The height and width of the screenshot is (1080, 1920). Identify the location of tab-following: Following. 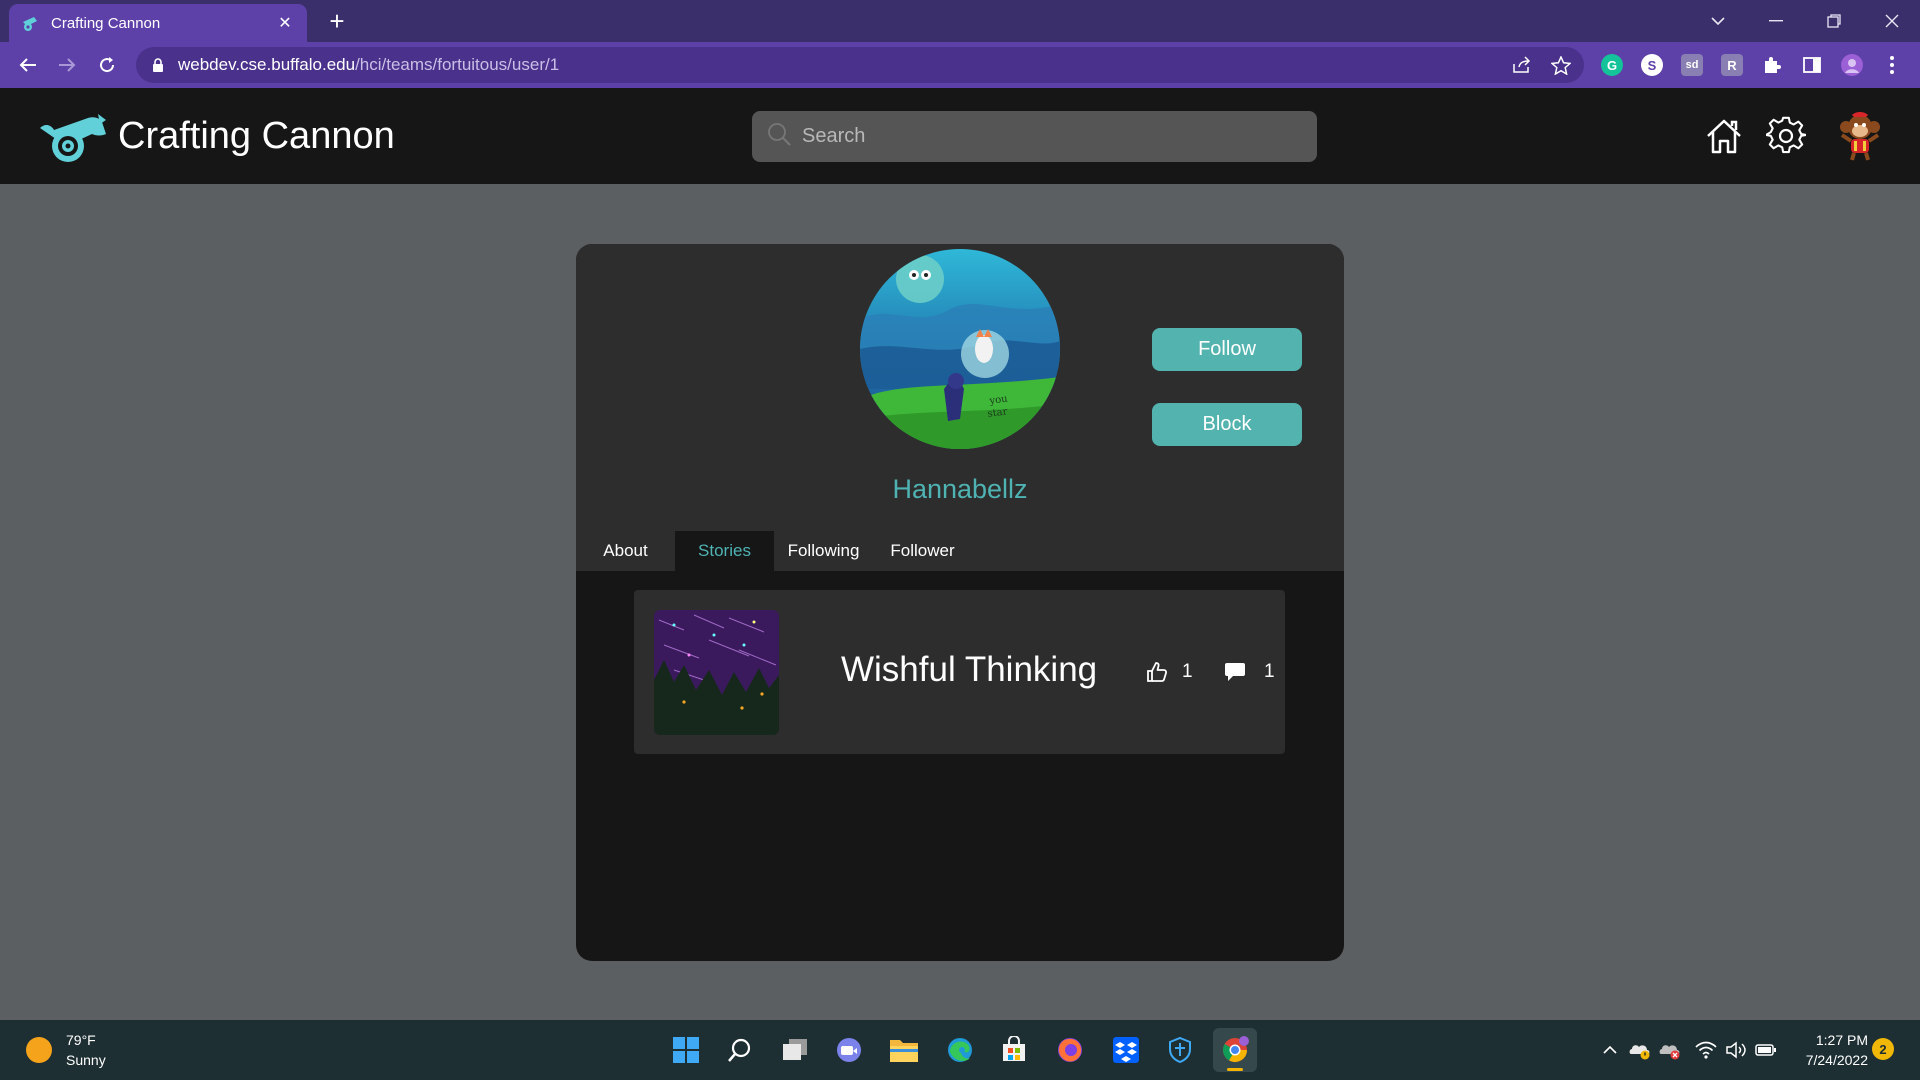
(823, 551).